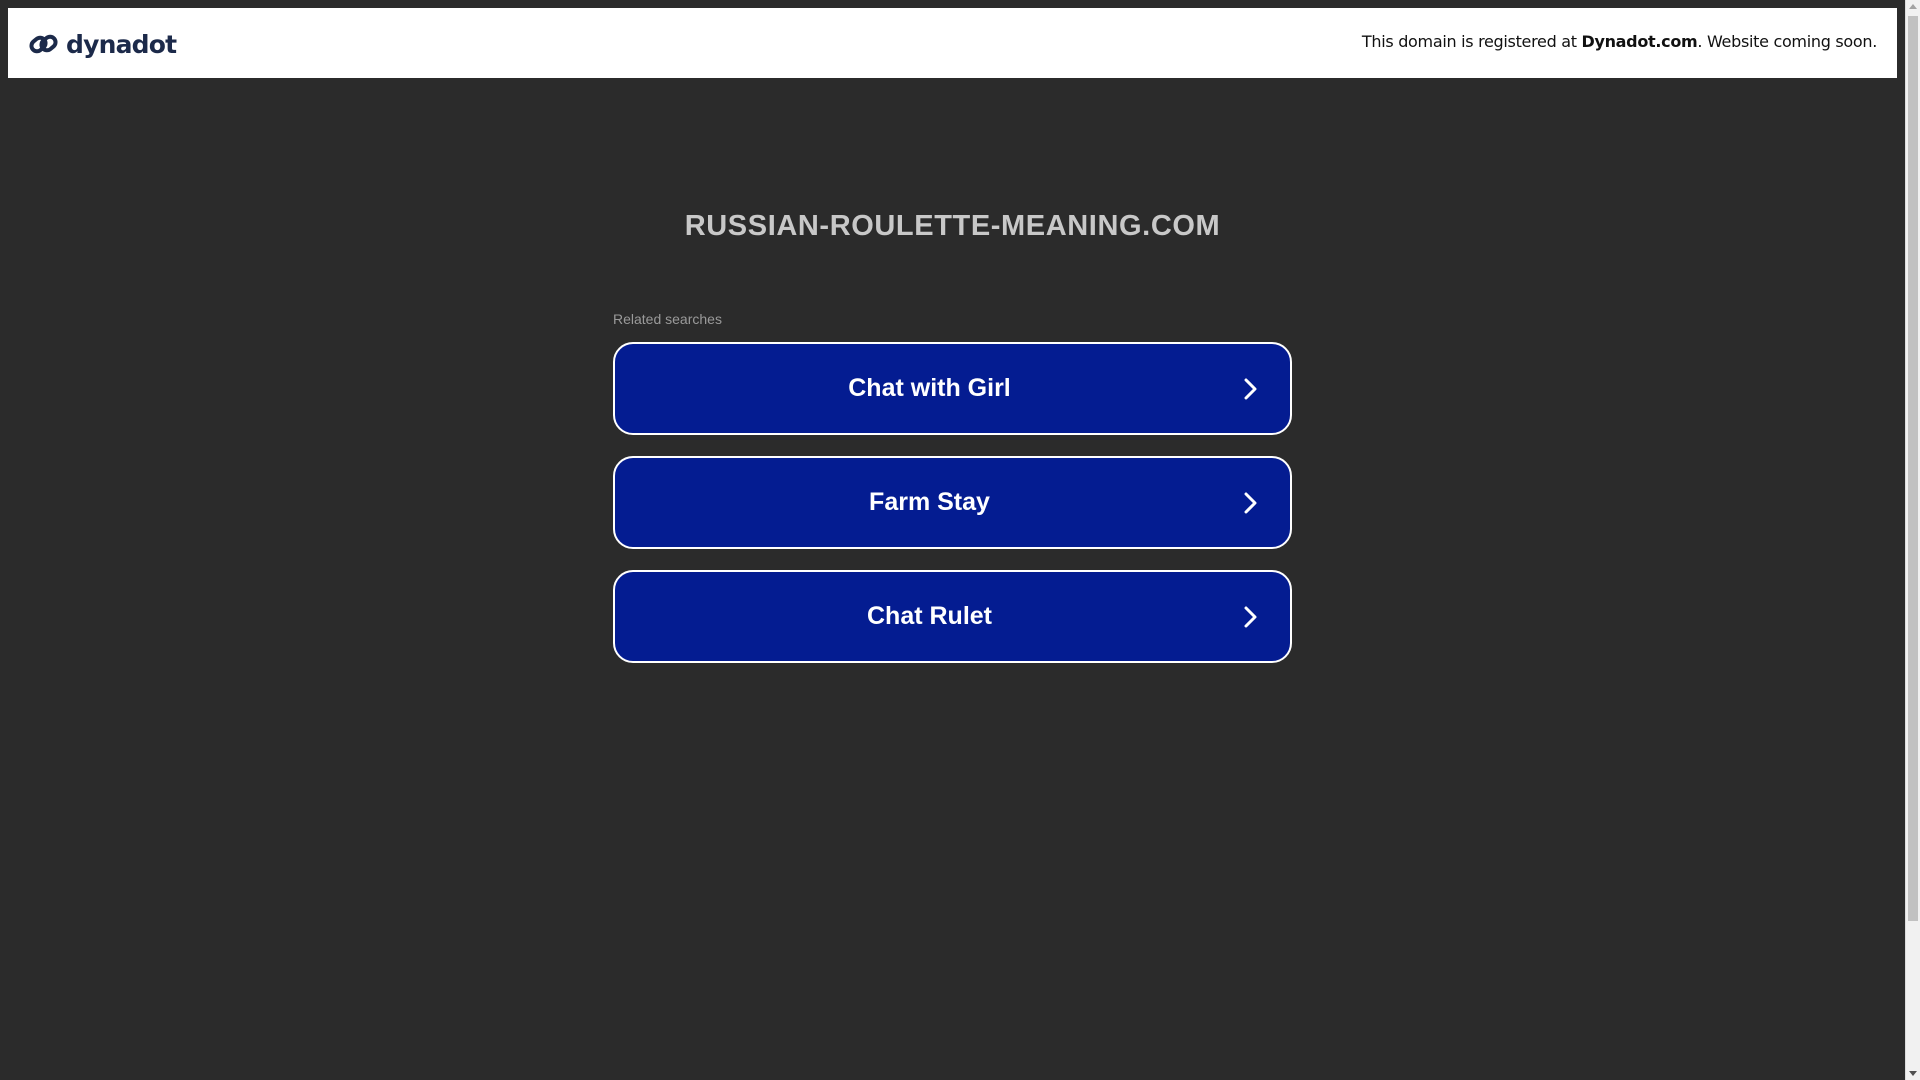  What do you see at coordinates (1471, 41) in the screenshot?
I see `registered-prefix: This domain is registered at` at bounding box center [1471, 41].